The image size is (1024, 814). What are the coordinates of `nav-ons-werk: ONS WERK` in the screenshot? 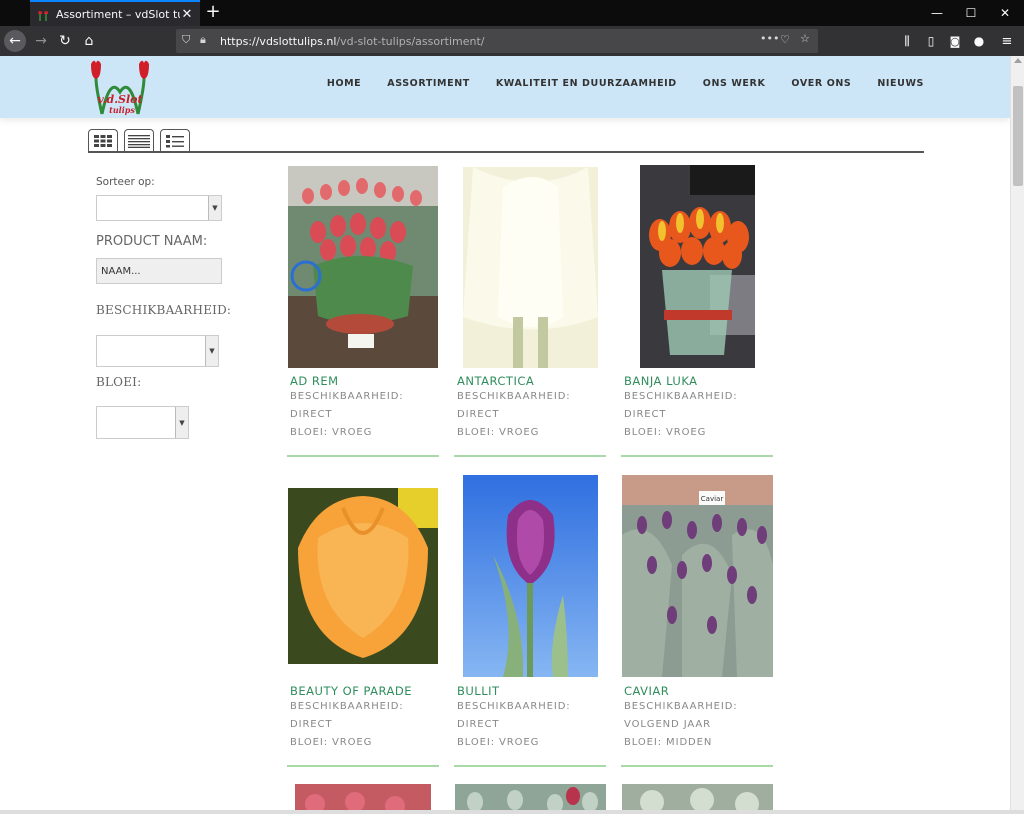 It's located at (734, 83).